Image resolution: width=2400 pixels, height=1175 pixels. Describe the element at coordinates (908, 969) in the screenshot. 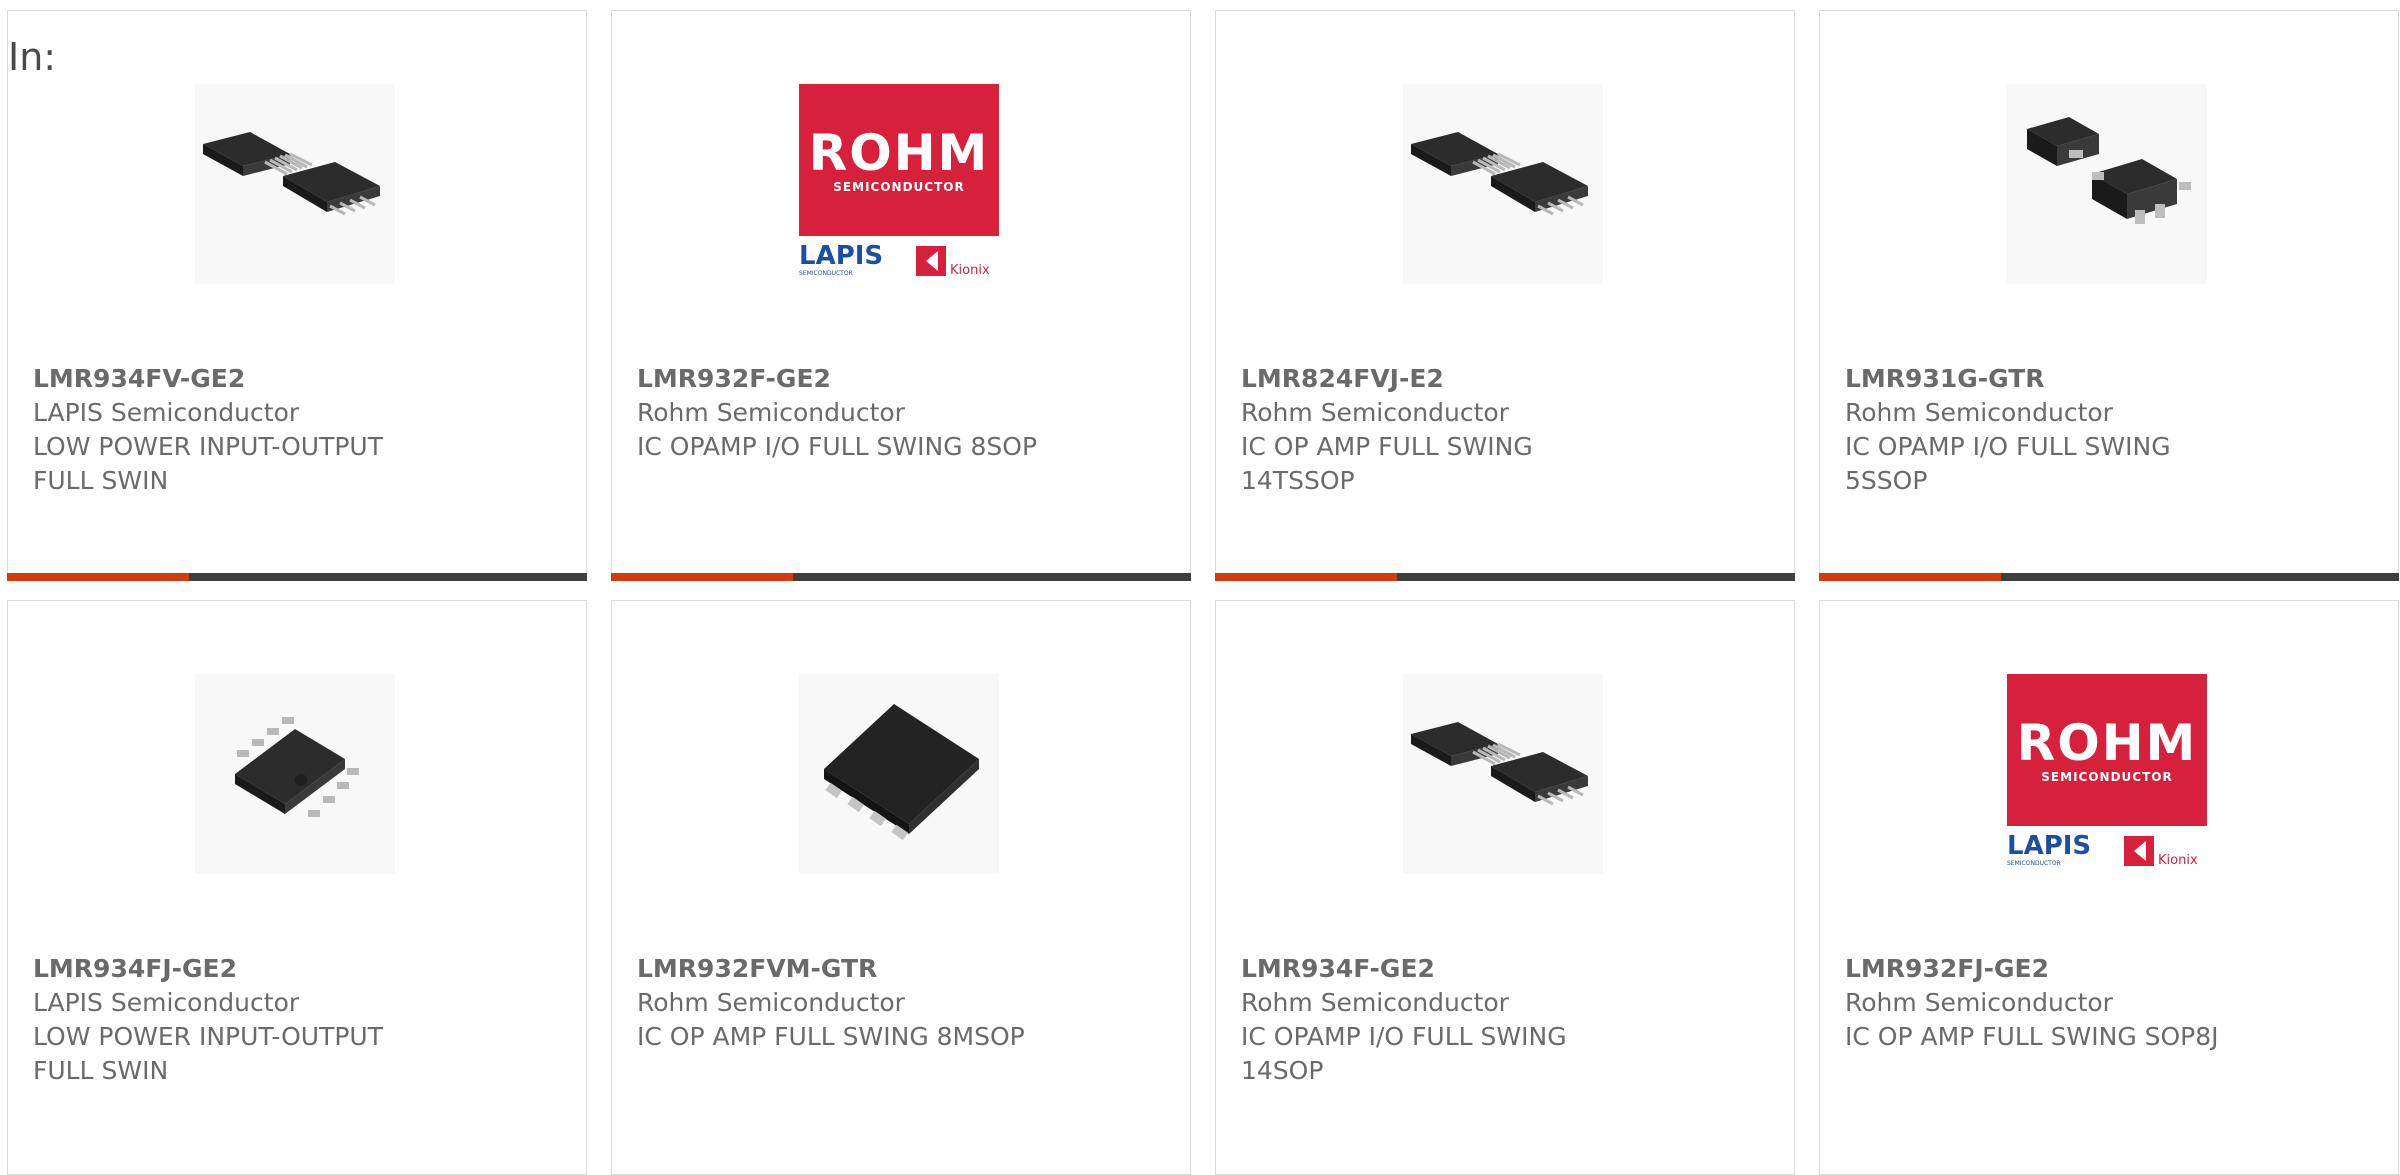

I see `part-number-link: LMR932FVM-GTR` at that location.